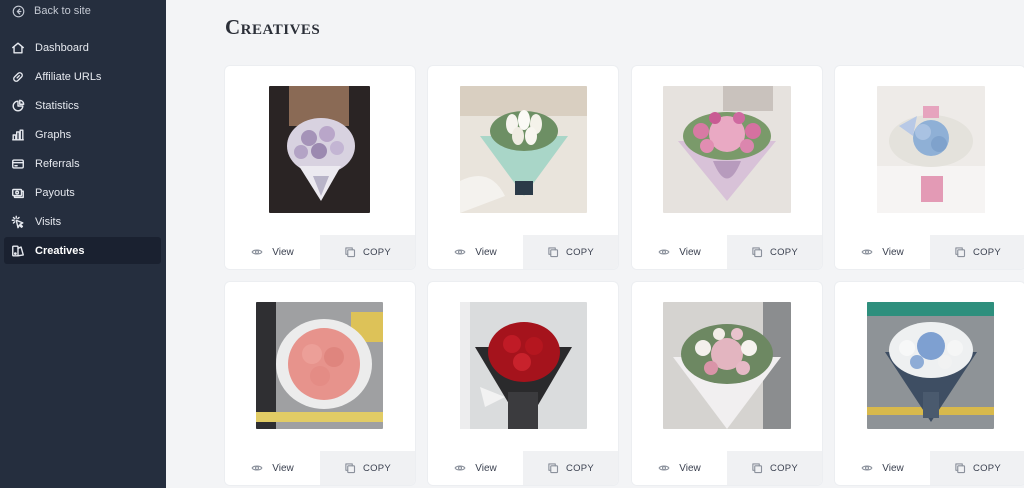  Describe the element at coordinates (82, 163) in the screenshot. I see `sidebar-item-referrals: Referrals` at that location.